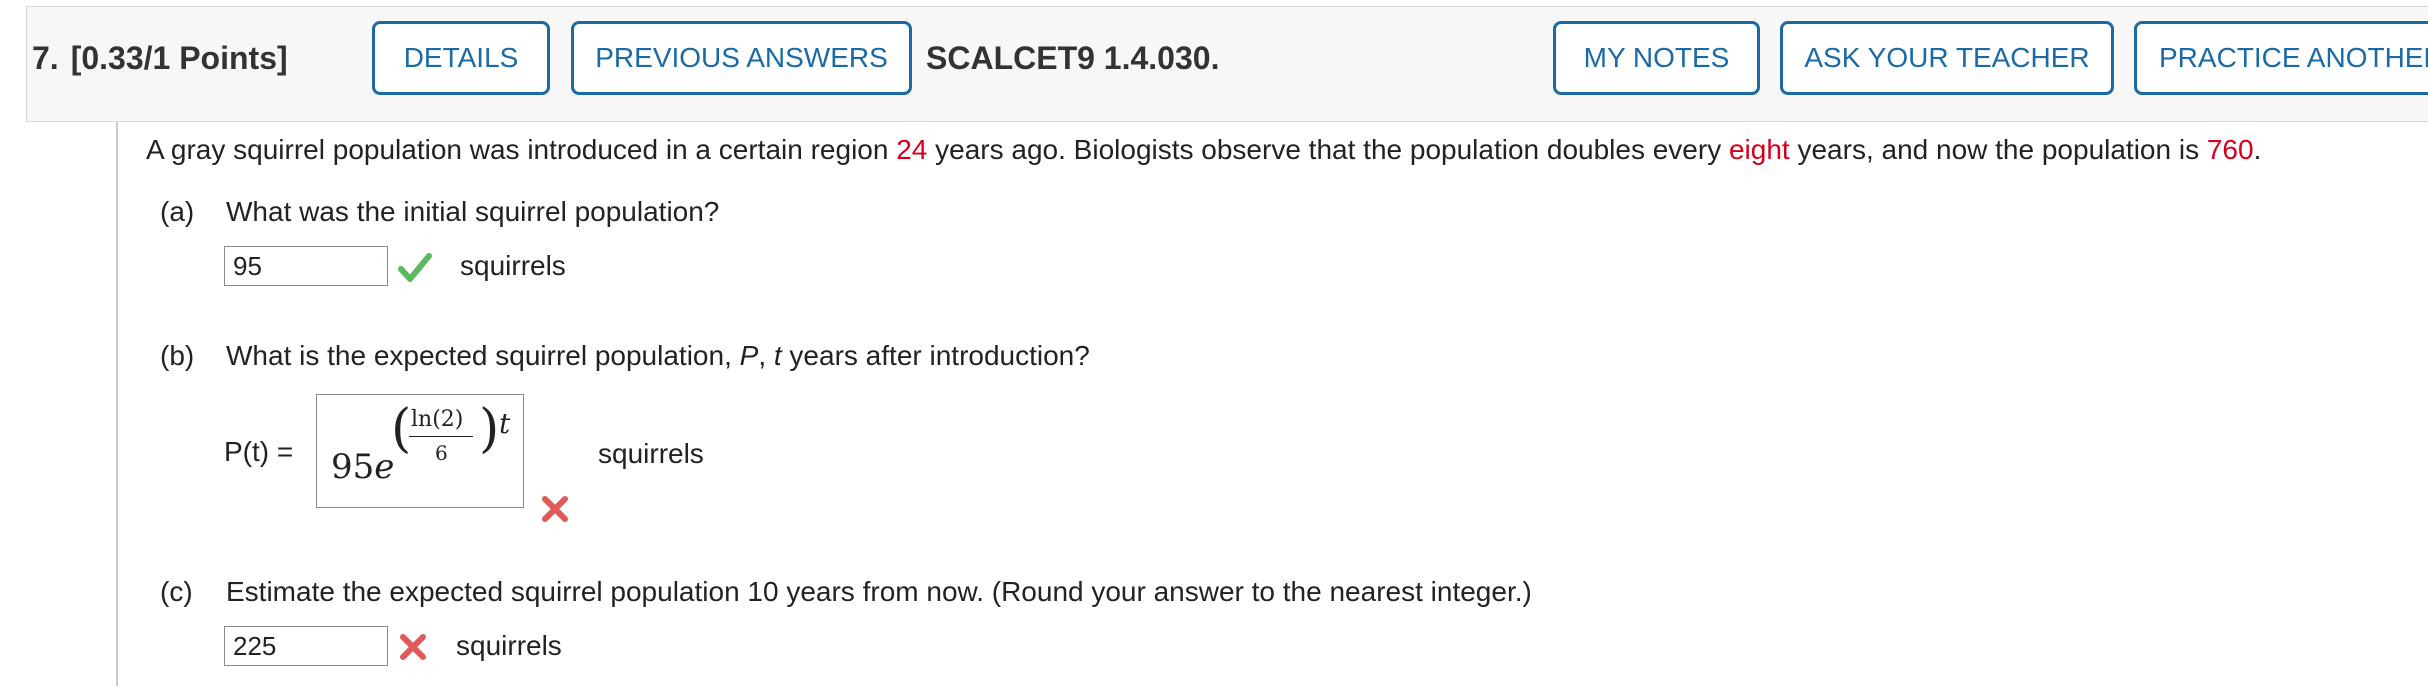  What do you see at coordinates (777, 355) in the screenshot?
I see `var-t: t` at bounding box center [777, 355].